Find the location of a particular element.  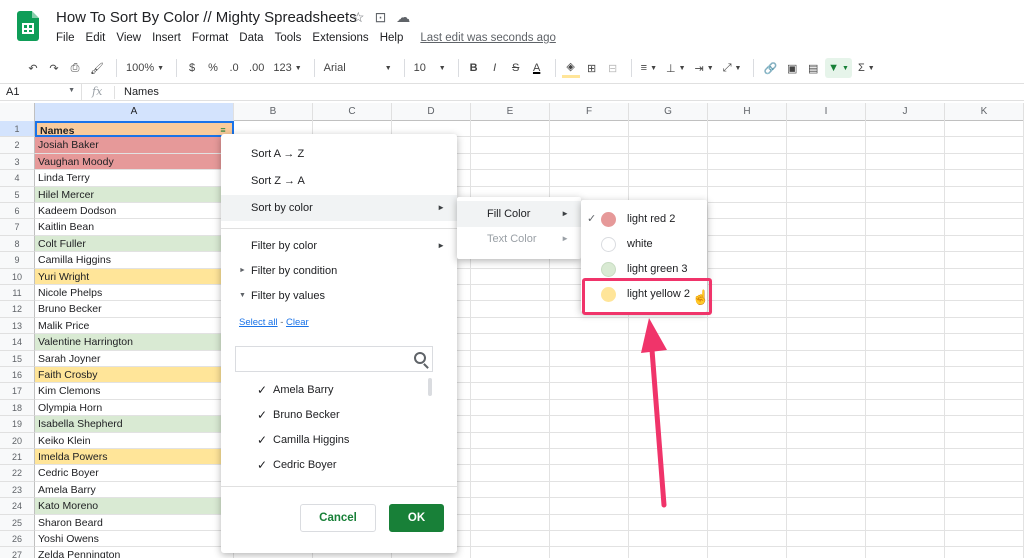

menu-format: Format is located at coordinates (210, 38).